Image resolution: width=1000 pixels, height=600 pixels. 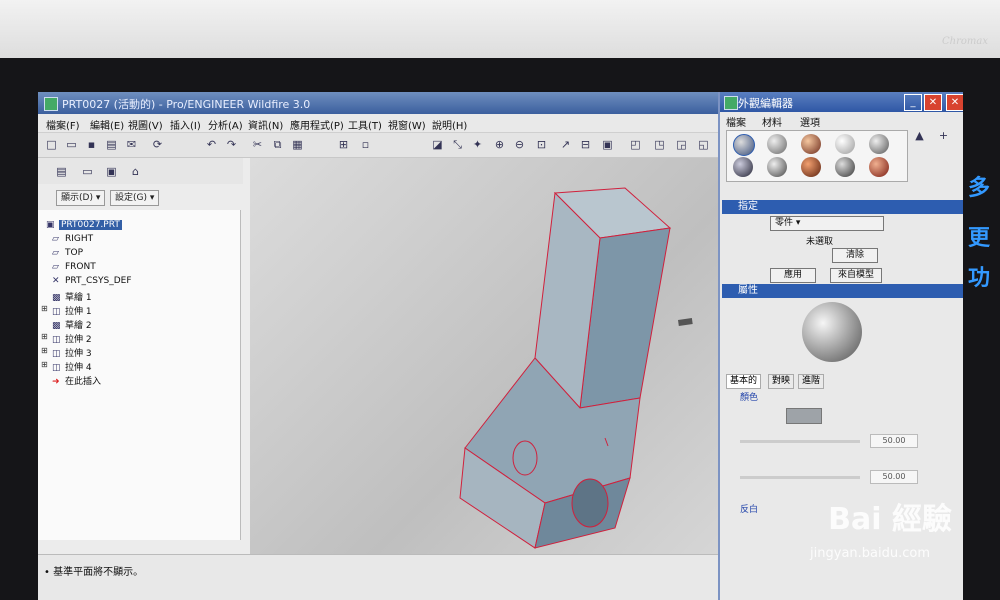 What do you see at coordinates (954, 102) in the screenshot?
I see `outer-close-icon: ✕` at bounding box center [954, 102].